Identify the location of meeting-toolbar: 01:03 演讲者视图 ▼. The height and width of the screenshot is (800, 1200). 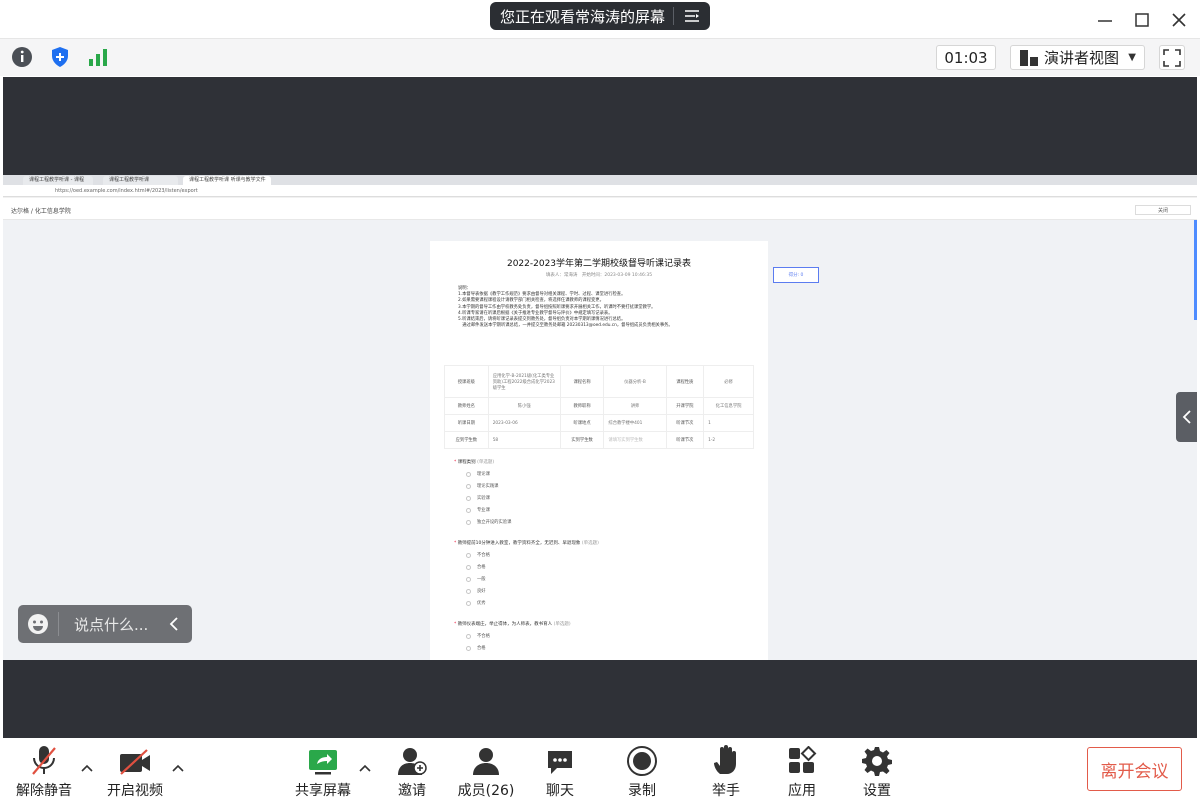
(600, 57).